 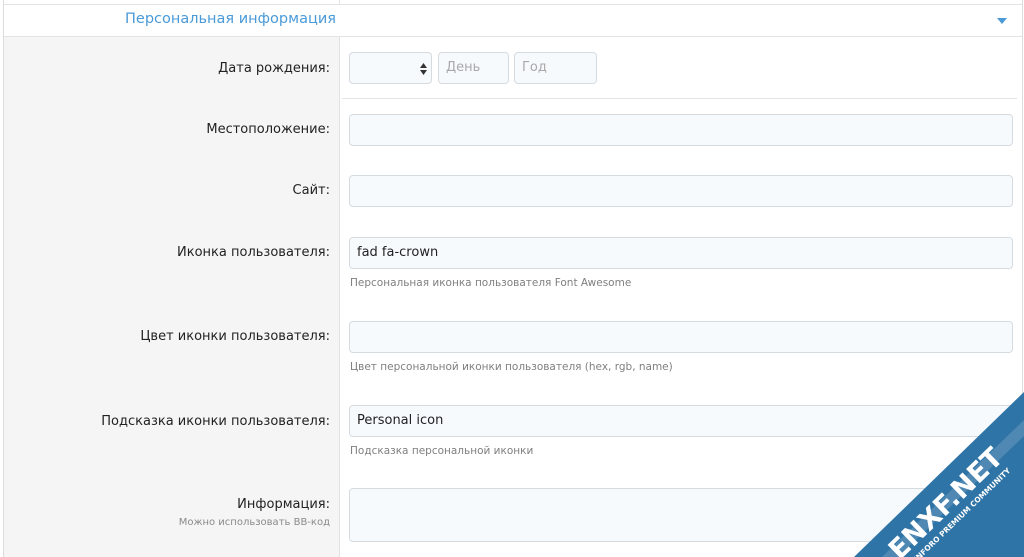 What do you see at coordinates (513, 20) in the screenshot?
I see `section-header-personal-info: Персональная информация` at bounding box center [513, 20].